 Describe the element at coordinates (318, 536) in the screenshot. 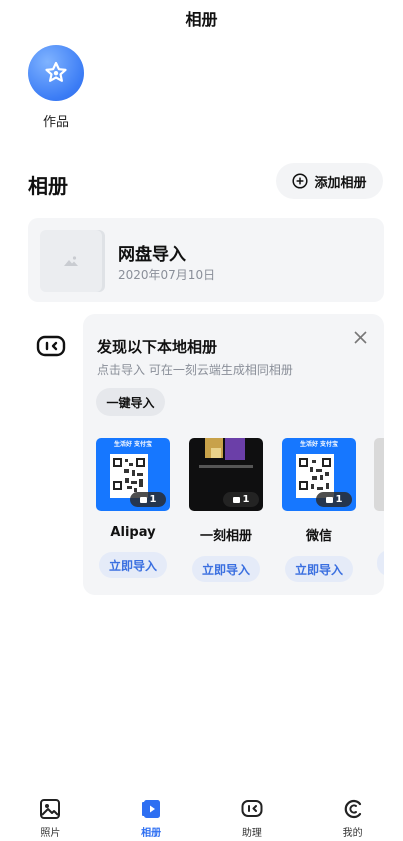

I see `source-name: 微信` at that location.